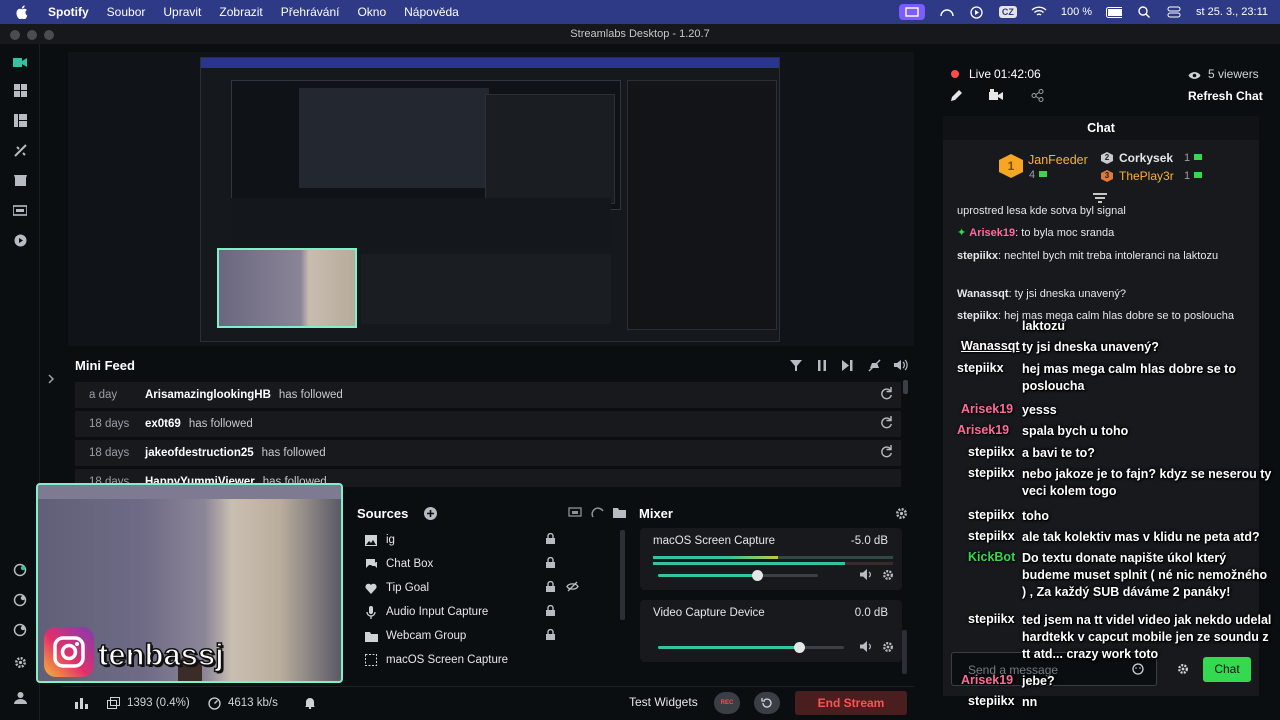  Describe the element at coordinates (214, 705) in the screenshot. I see `speedometer-icon` at that location.